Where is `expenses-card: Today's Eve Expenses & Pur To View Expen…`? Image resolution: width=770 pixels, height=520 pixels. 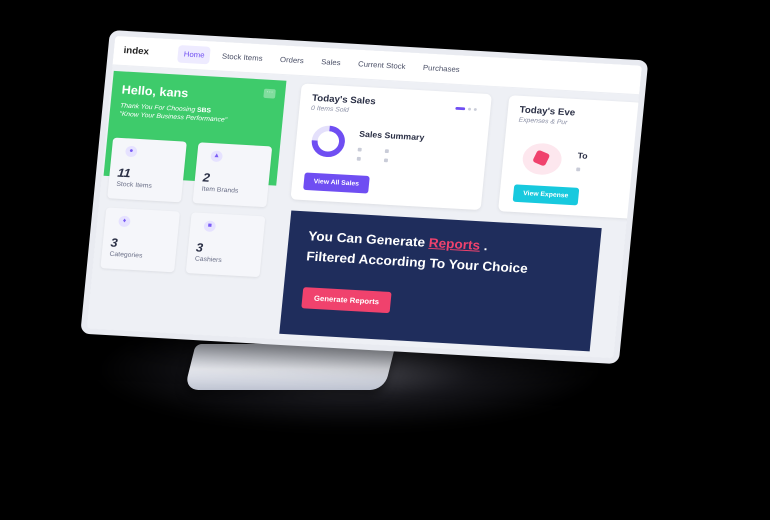
expenses-card: Today's Eve Expenses & Pur To View Expen… is located at coordinates (572, 157).